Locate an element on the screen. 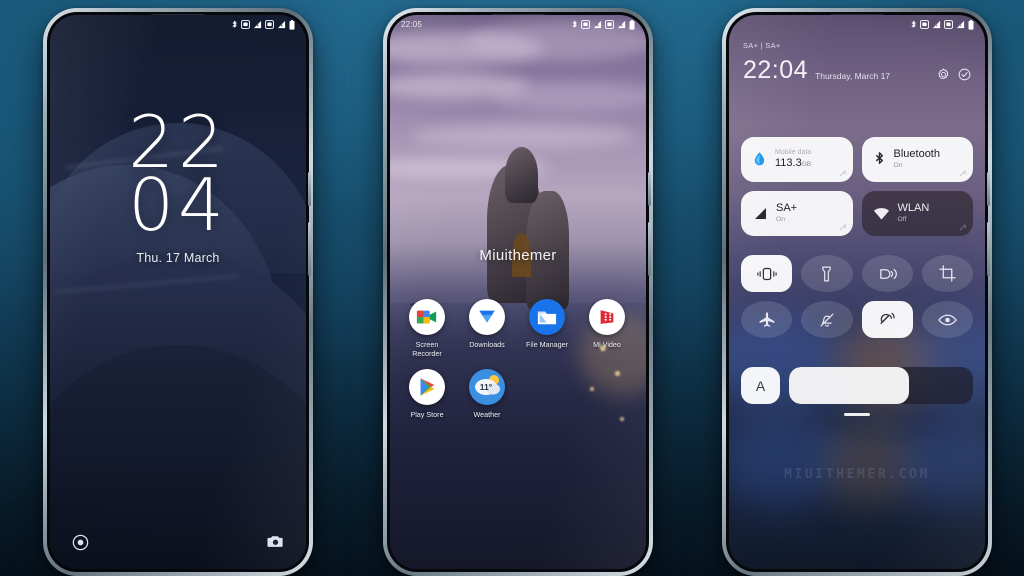  location-icon is located at coordinates (887, 318).